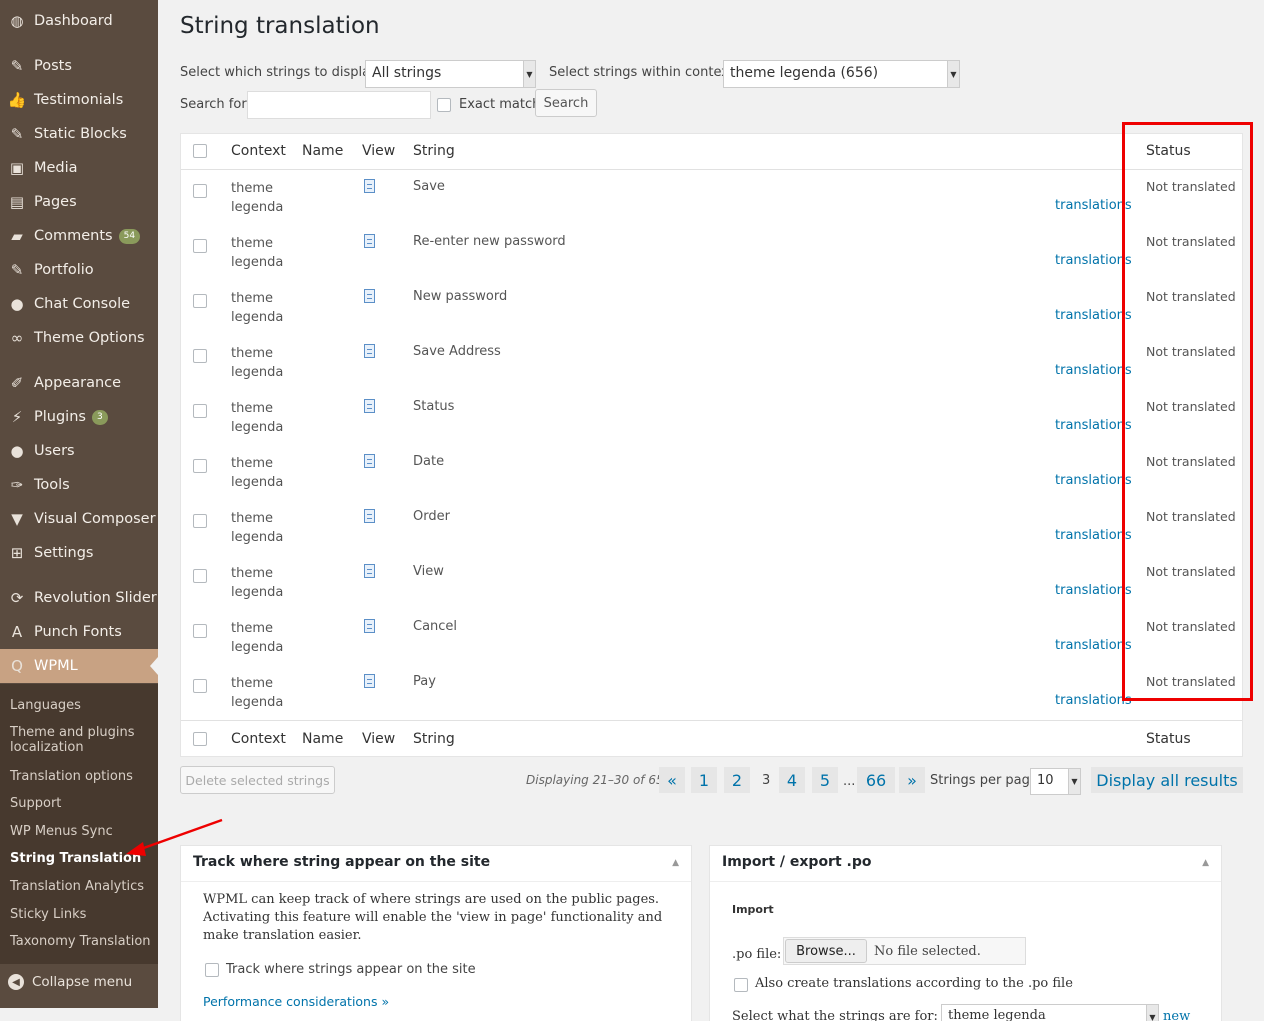 This screenshot has height=1021, width=1264. Describe the element at coordinates (280, 26) in the screenshot. I see `page-title: String translation` at that location.